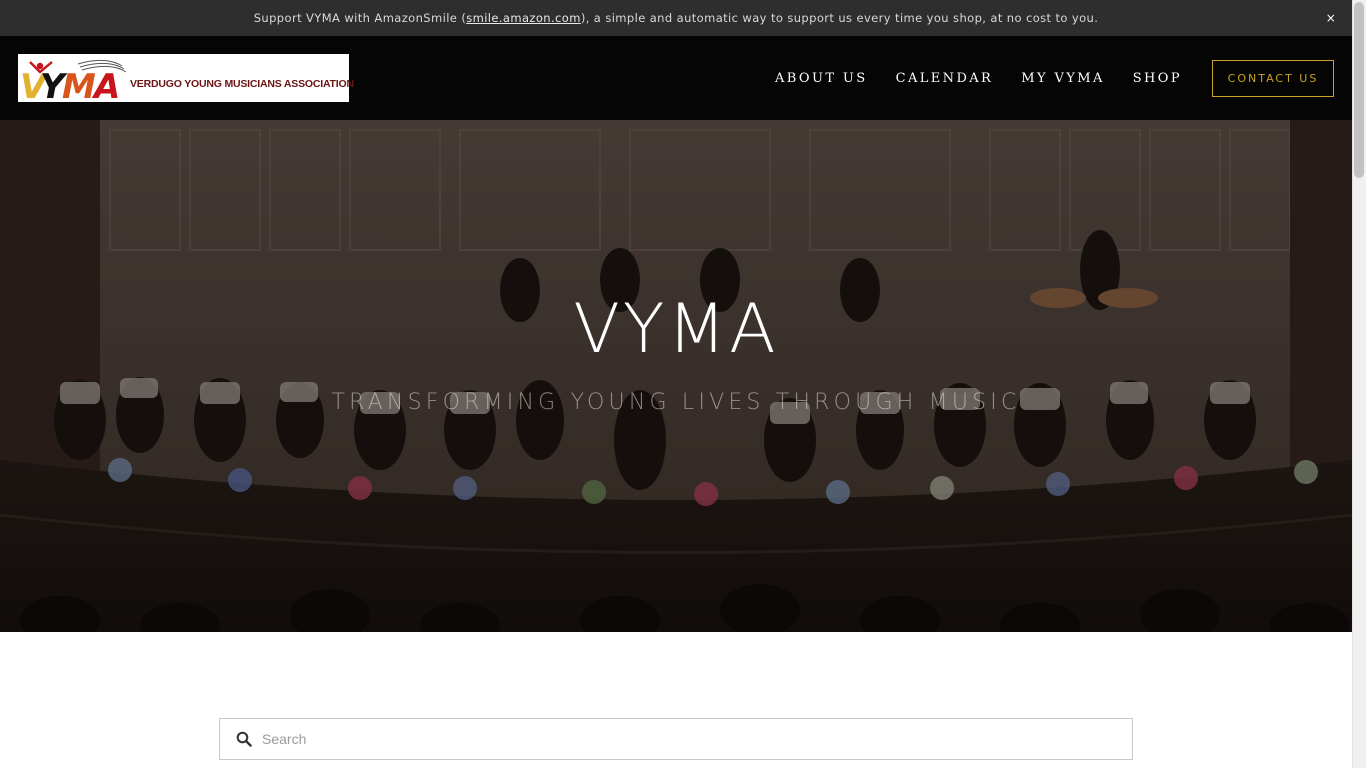  What do you see at coordinates (105, 84) in the screenshot?
I see `svg-text: A` at bounding box center [105, 84].